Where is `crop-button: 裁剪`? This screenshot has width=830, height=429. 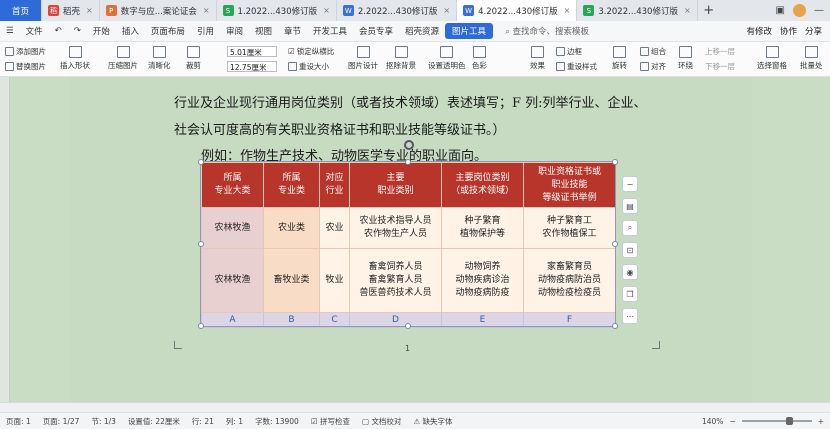 crop-button: 裁剪 is located at coordinates (193, 58).